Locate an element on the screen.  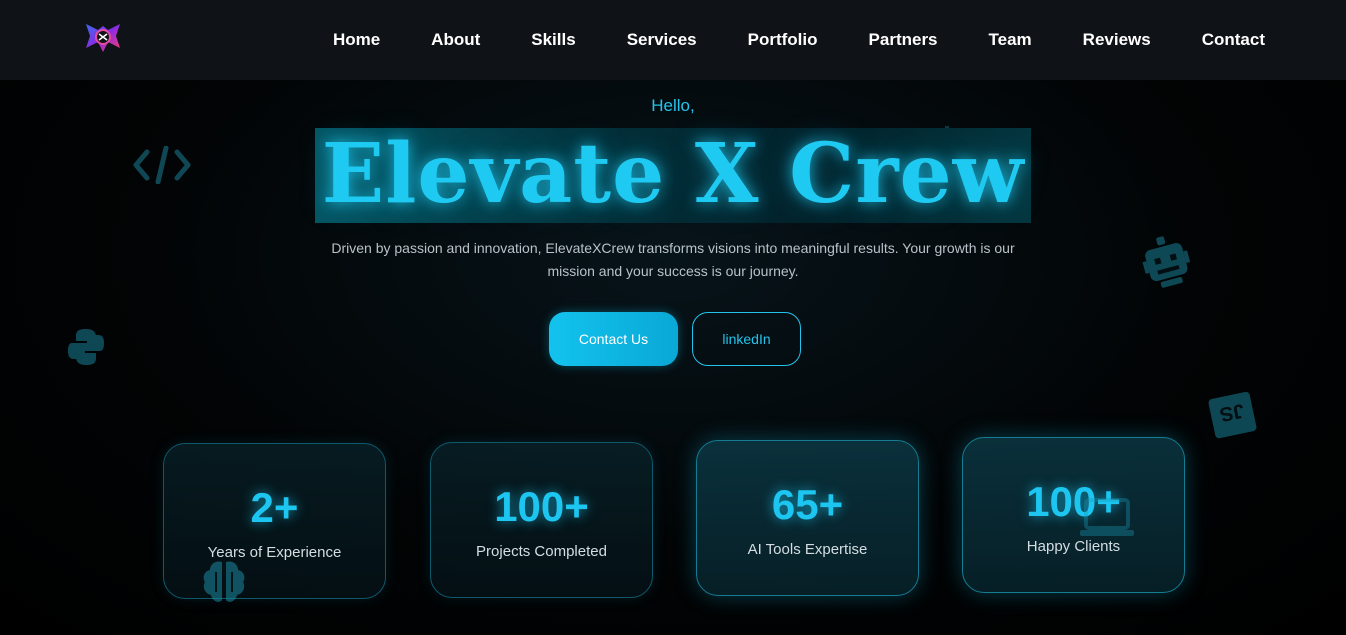
laptop-icon is located at coordinates (1107, 519).